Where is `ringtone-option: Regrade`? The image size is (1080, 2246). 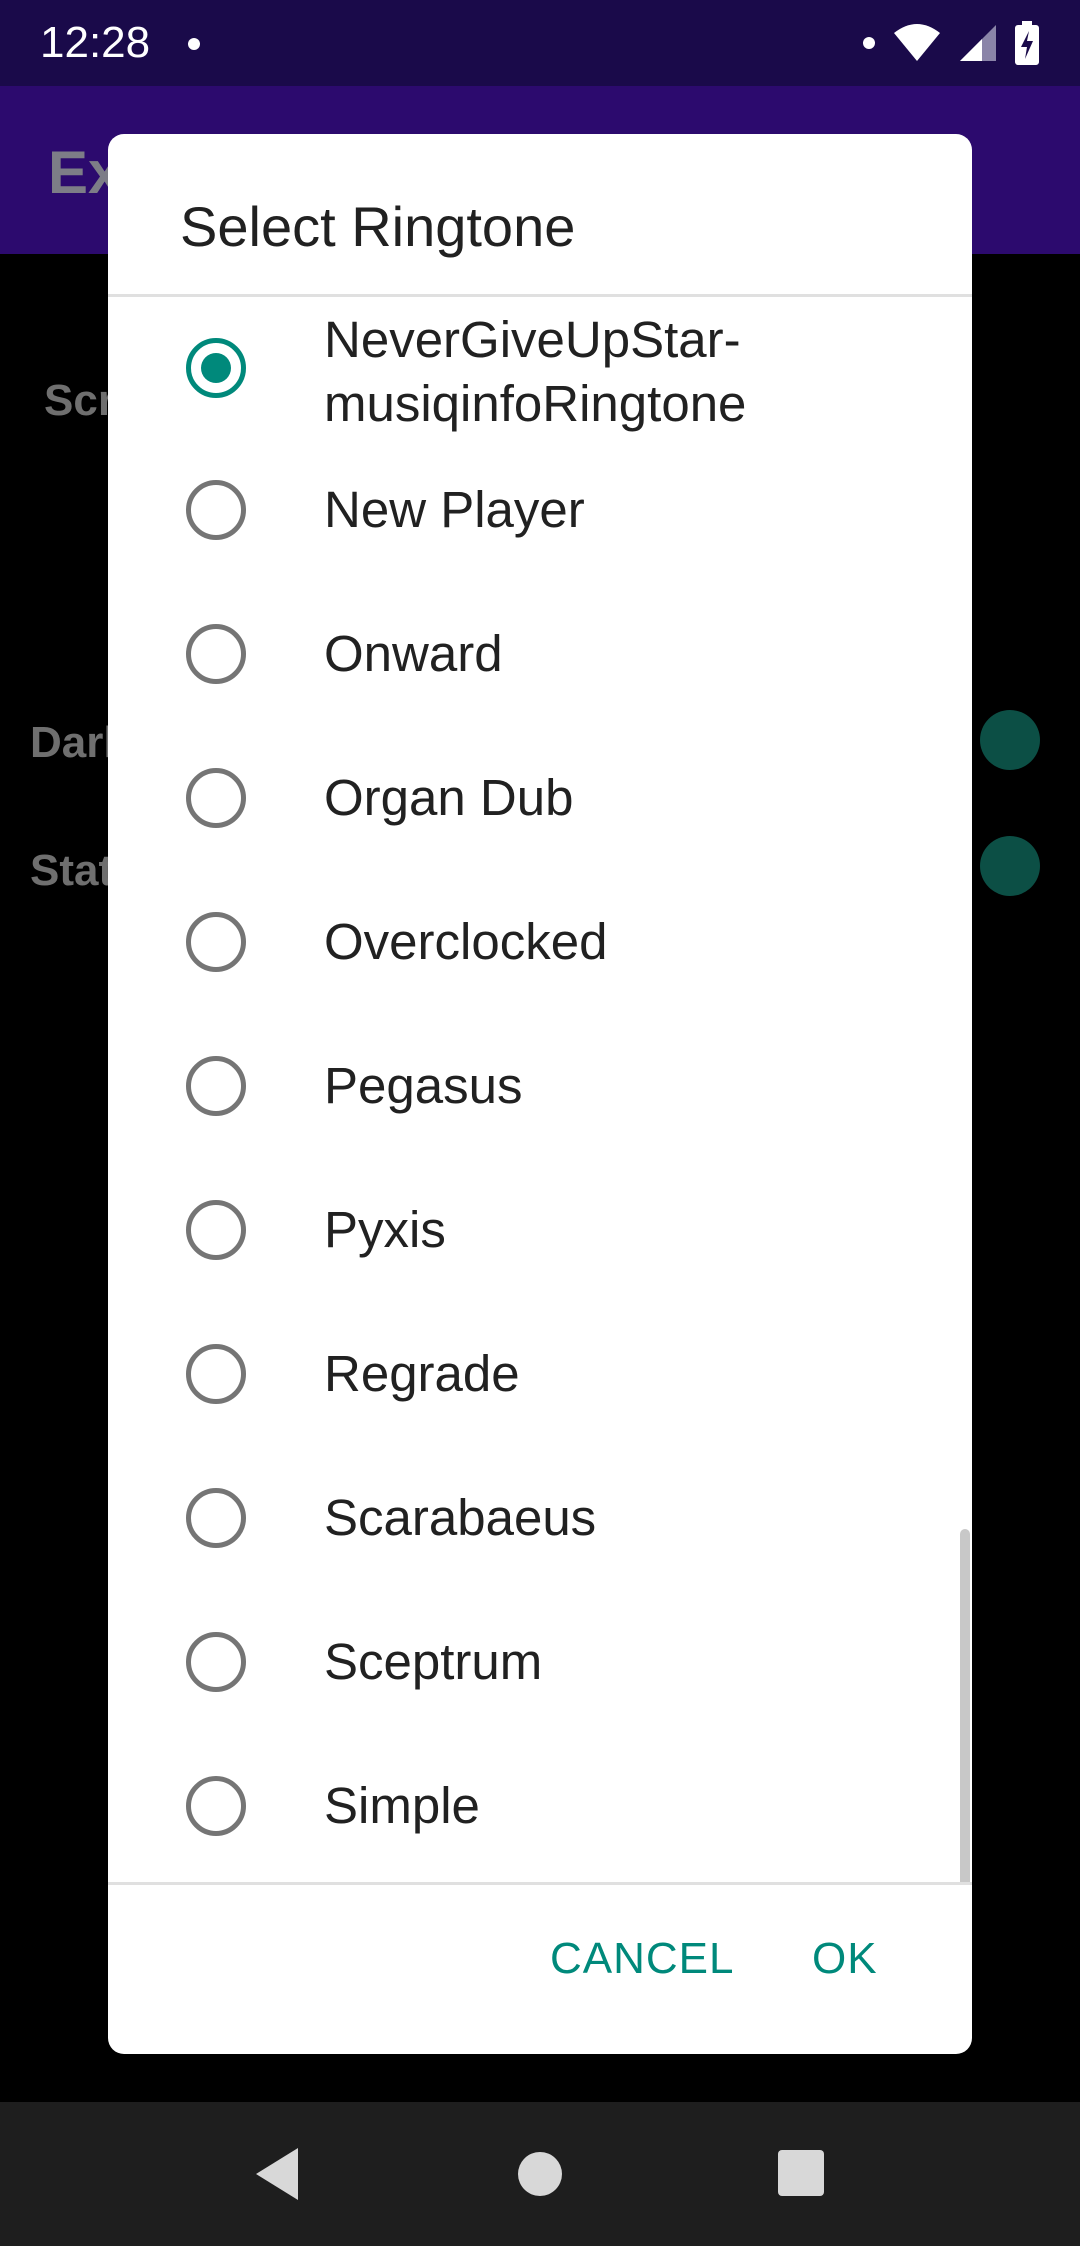 ringtone-option: Regrade is located at coordinates (540, 1383).